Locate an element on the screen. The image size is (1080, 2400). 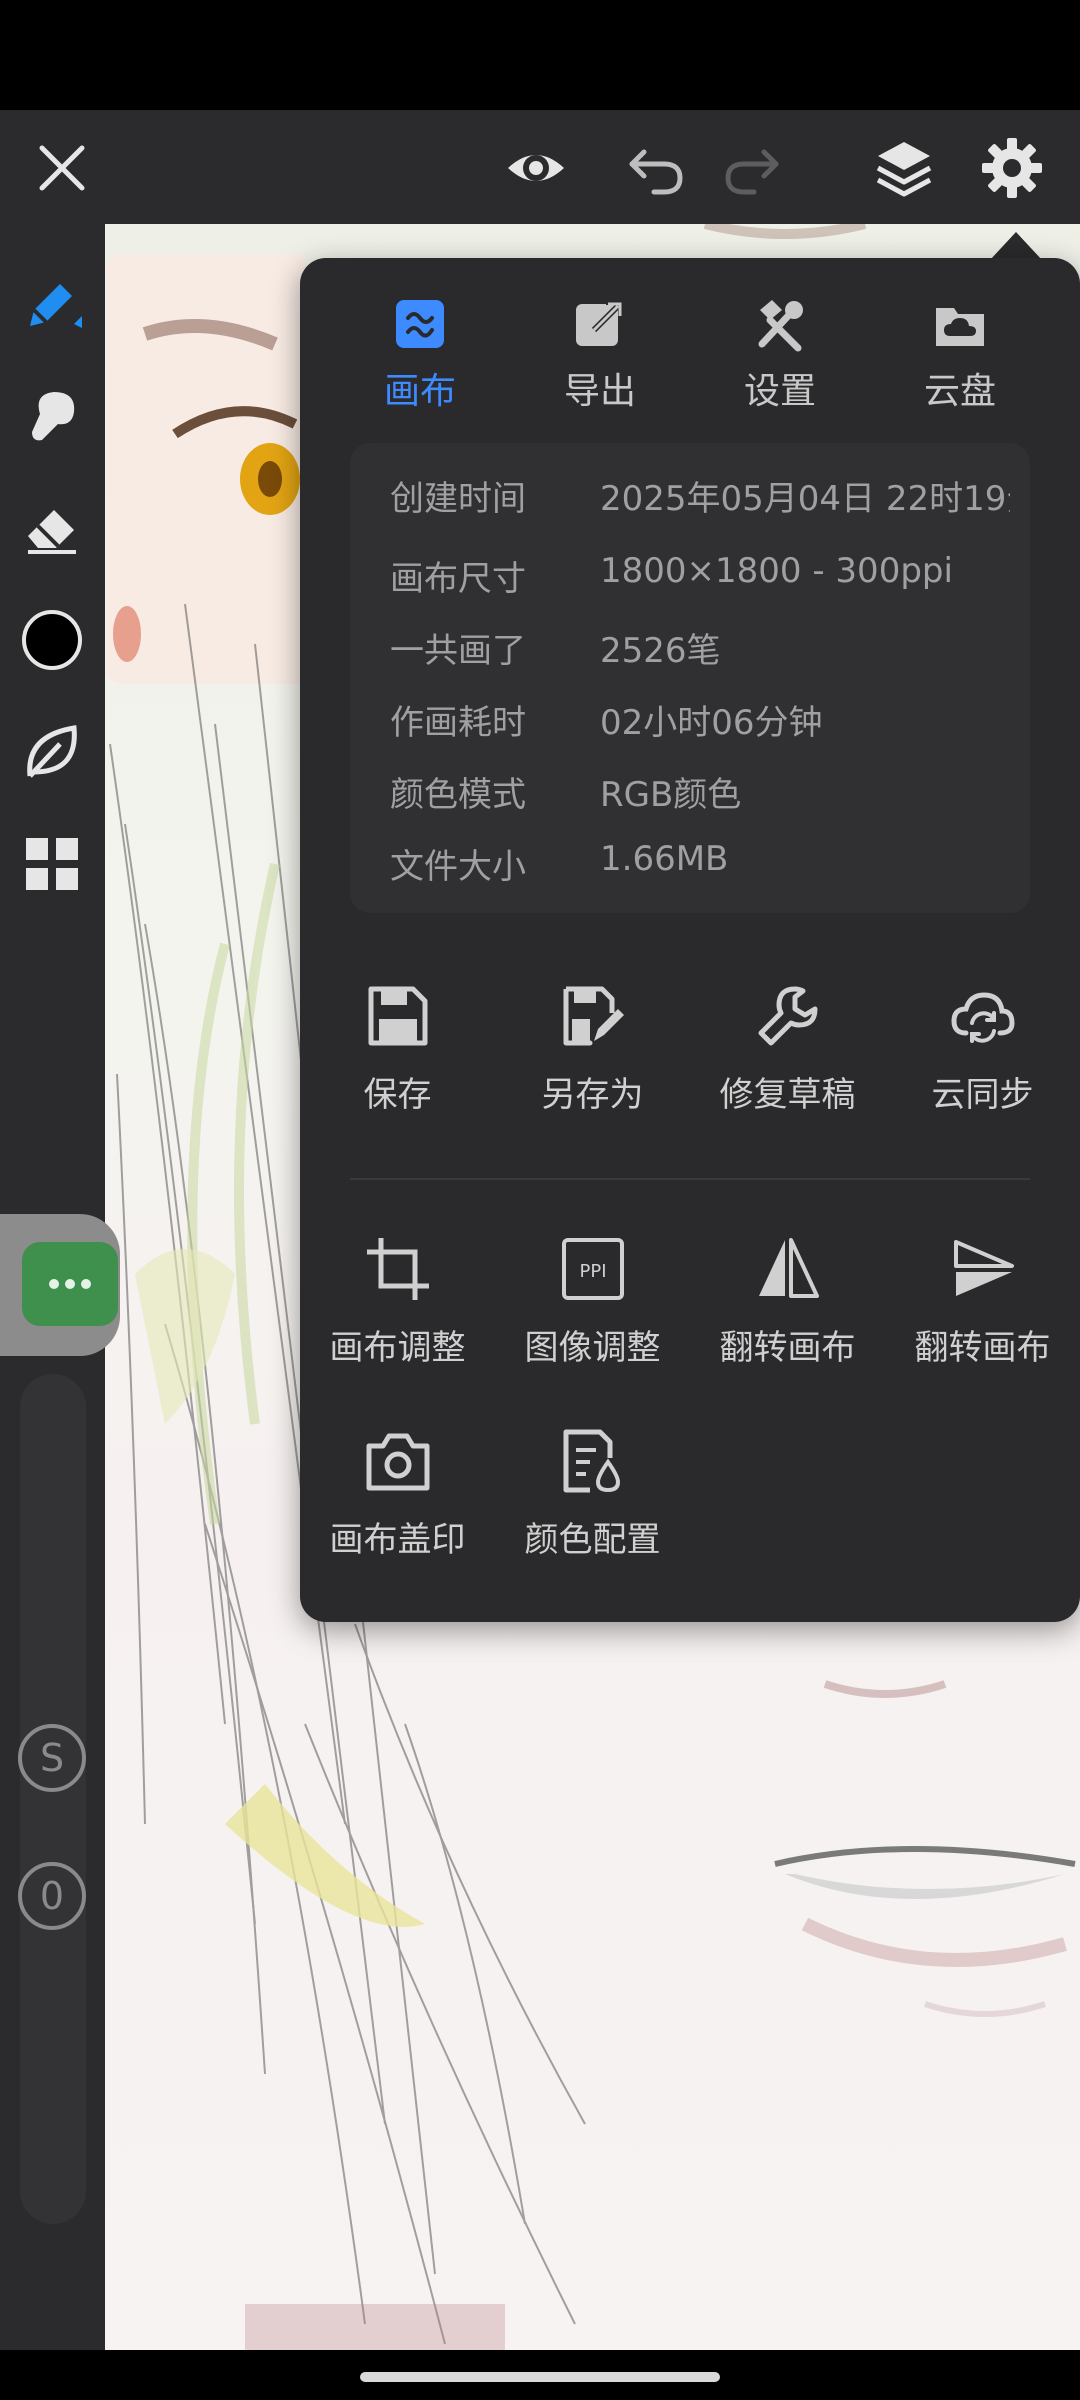
brush-library is located at coordinates (52, 752).